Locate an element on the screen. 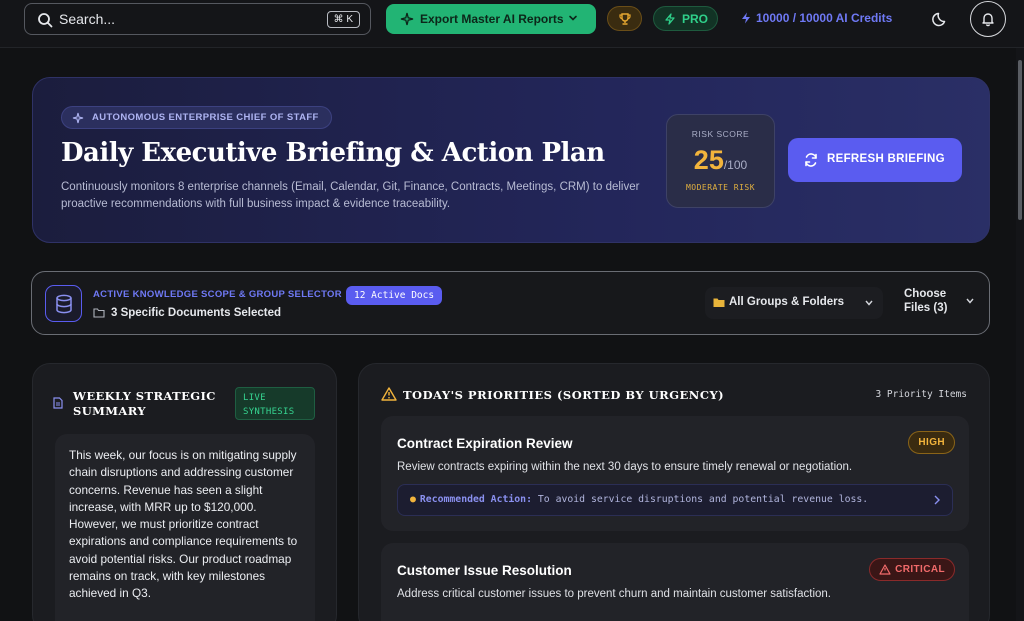 Image resolution: width=1024 pixels, height=621 pixels. refresh-icon is located at coordinates (811, 160).